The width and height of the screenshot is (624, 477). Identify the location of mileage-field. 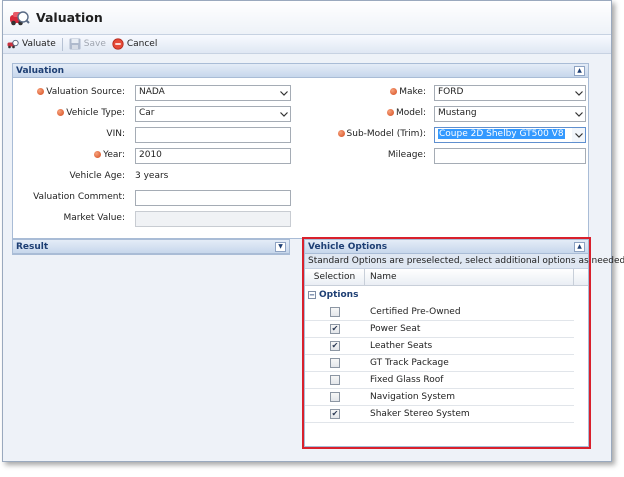
(510, 156).